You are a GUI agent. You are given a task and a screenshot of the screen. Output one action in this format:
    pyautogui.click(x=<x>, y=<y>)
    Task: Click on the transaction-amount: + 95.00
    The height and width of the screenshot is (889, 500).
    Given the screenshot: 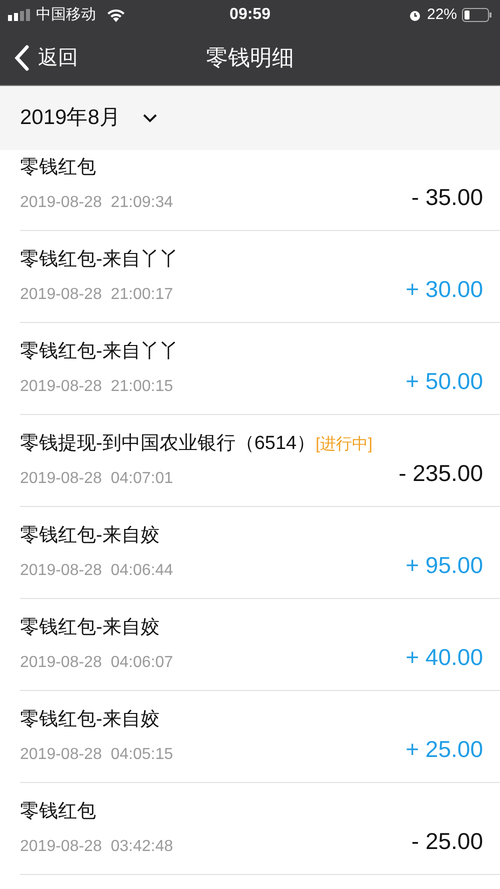 What is the action you would take?
    pyautogui.click(x=444, y=565)
    